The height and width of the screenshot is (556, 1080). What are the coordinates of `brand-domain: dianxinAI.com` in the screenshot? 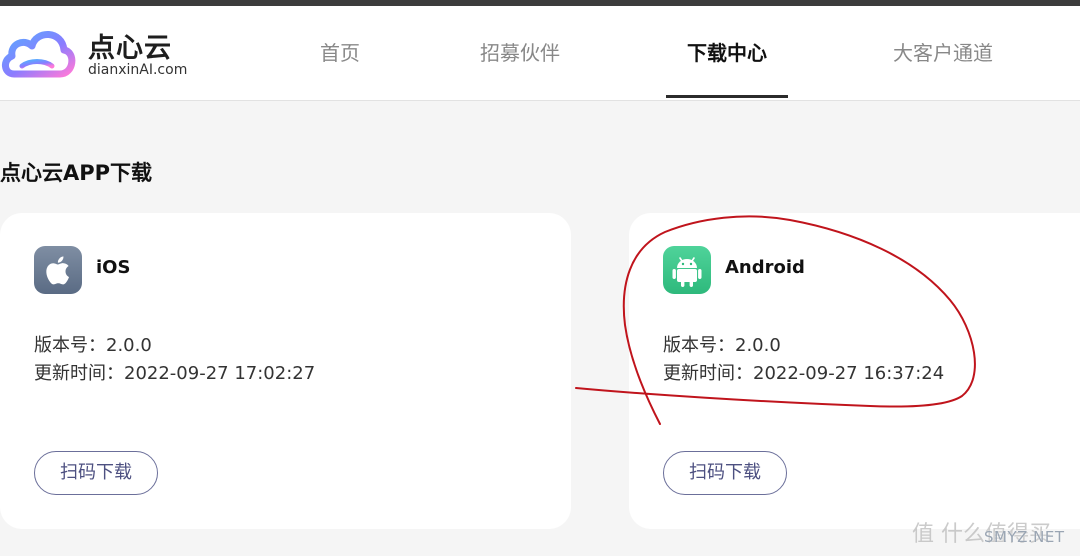 It's located at (138, 70).